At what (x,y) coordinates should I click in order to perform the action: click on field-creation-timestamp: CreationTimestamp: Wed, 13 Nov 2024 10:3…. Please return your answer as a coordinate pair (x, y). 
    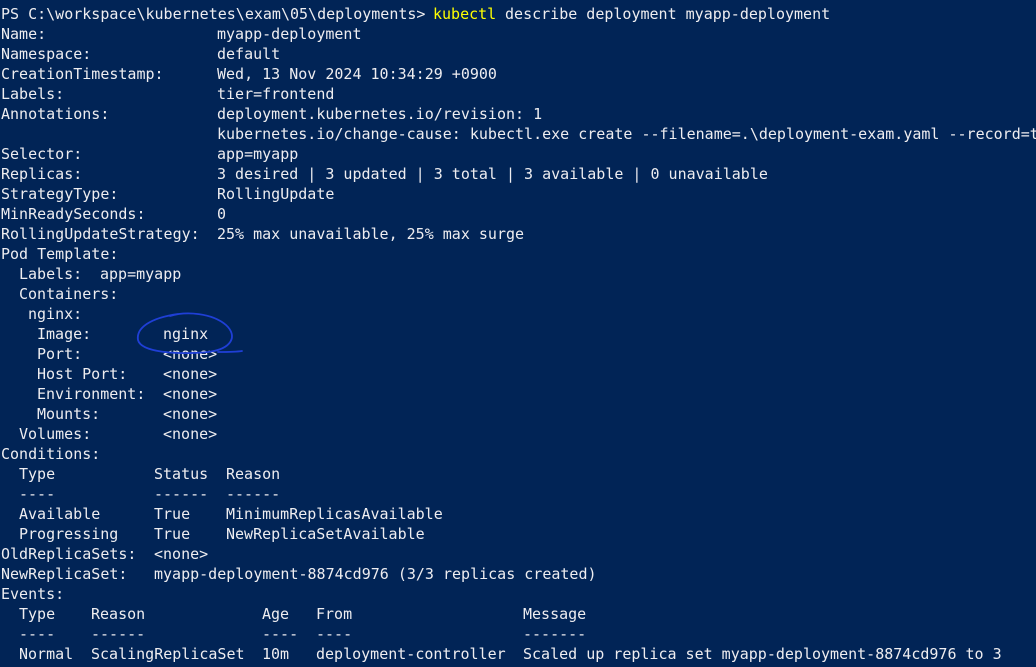
    Looking at the image, I should click on (249, 74).